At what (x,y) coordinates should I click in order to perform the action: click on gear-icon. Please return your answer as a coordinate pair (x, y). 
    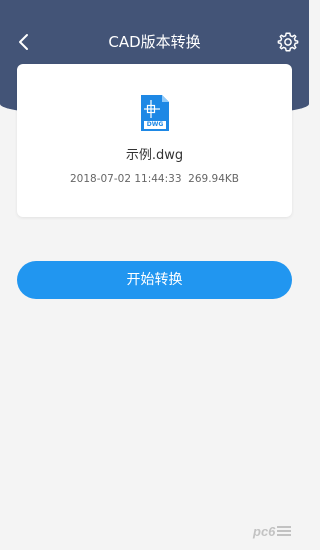
    Looking at the image, I should click on (288, 42).